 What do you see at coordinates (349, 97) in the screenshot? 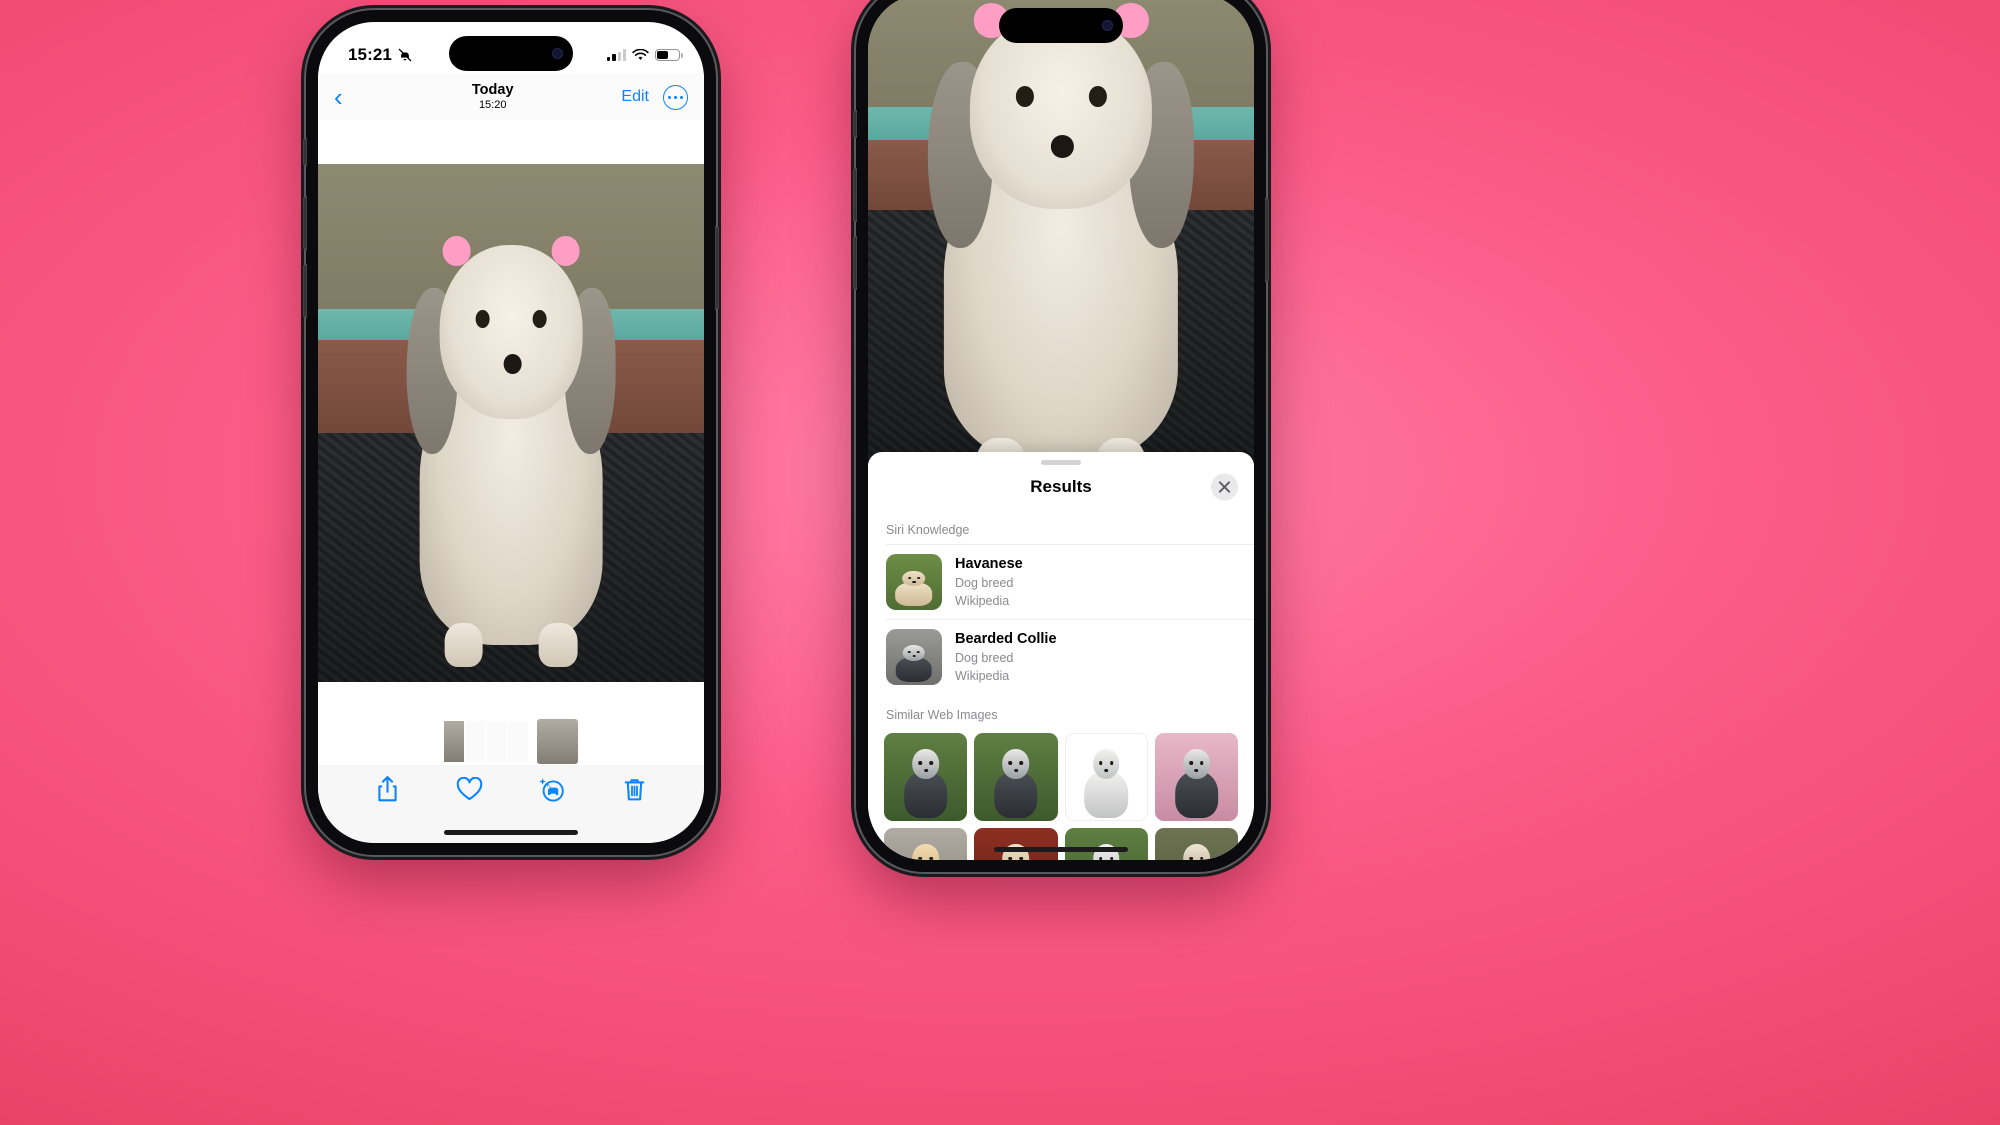
I see `back-button: ‹` at bounding box center [349, 97].